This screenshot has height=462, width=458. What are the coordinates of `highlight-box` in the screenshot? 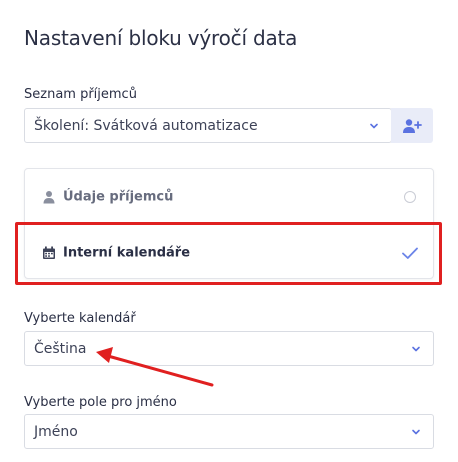 It's located at (228, 253).